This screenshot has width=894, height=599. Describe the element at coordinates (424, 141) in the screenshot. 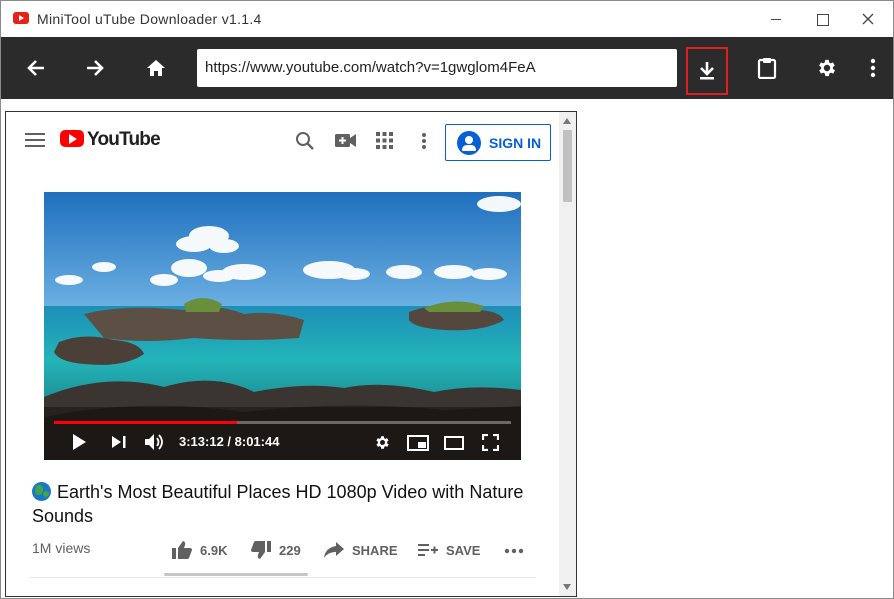

I see `more-options-icon` at that location.